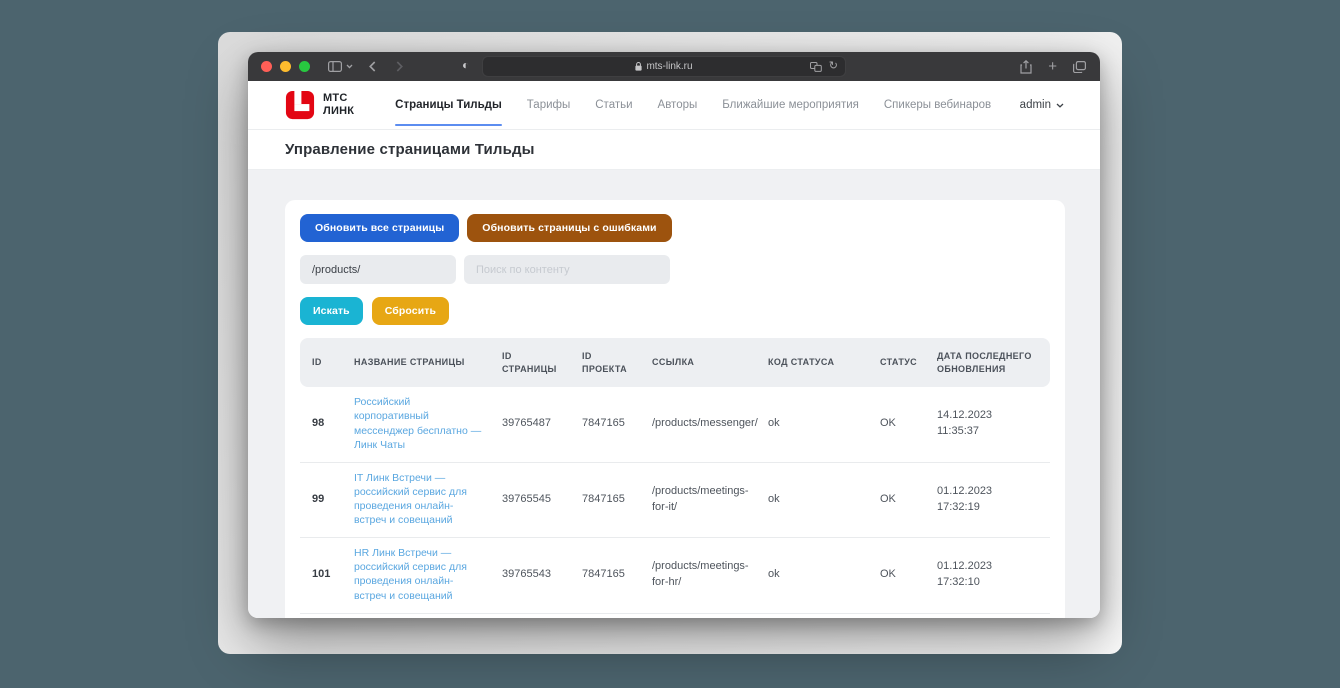 The width and height of the screenshot is (1340, 688). Describe the element at coordinates (319, 105) in the screenshot. I see `mts-link-logo: МТС ЛИНК` at that location.